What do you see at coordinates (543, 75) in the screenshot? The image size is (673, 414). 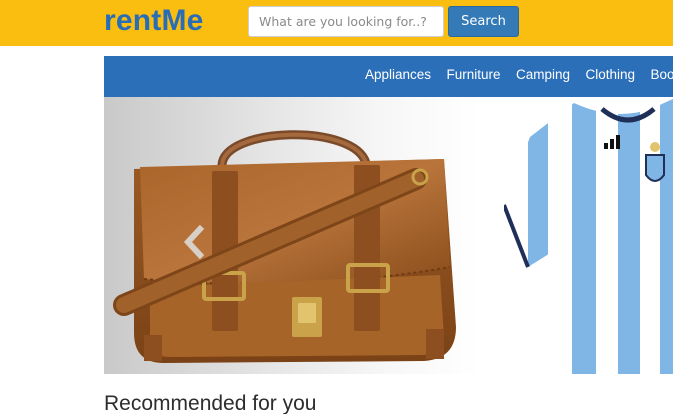 I see `nav-item-camping: Camping` at bounding box center [543, 75].